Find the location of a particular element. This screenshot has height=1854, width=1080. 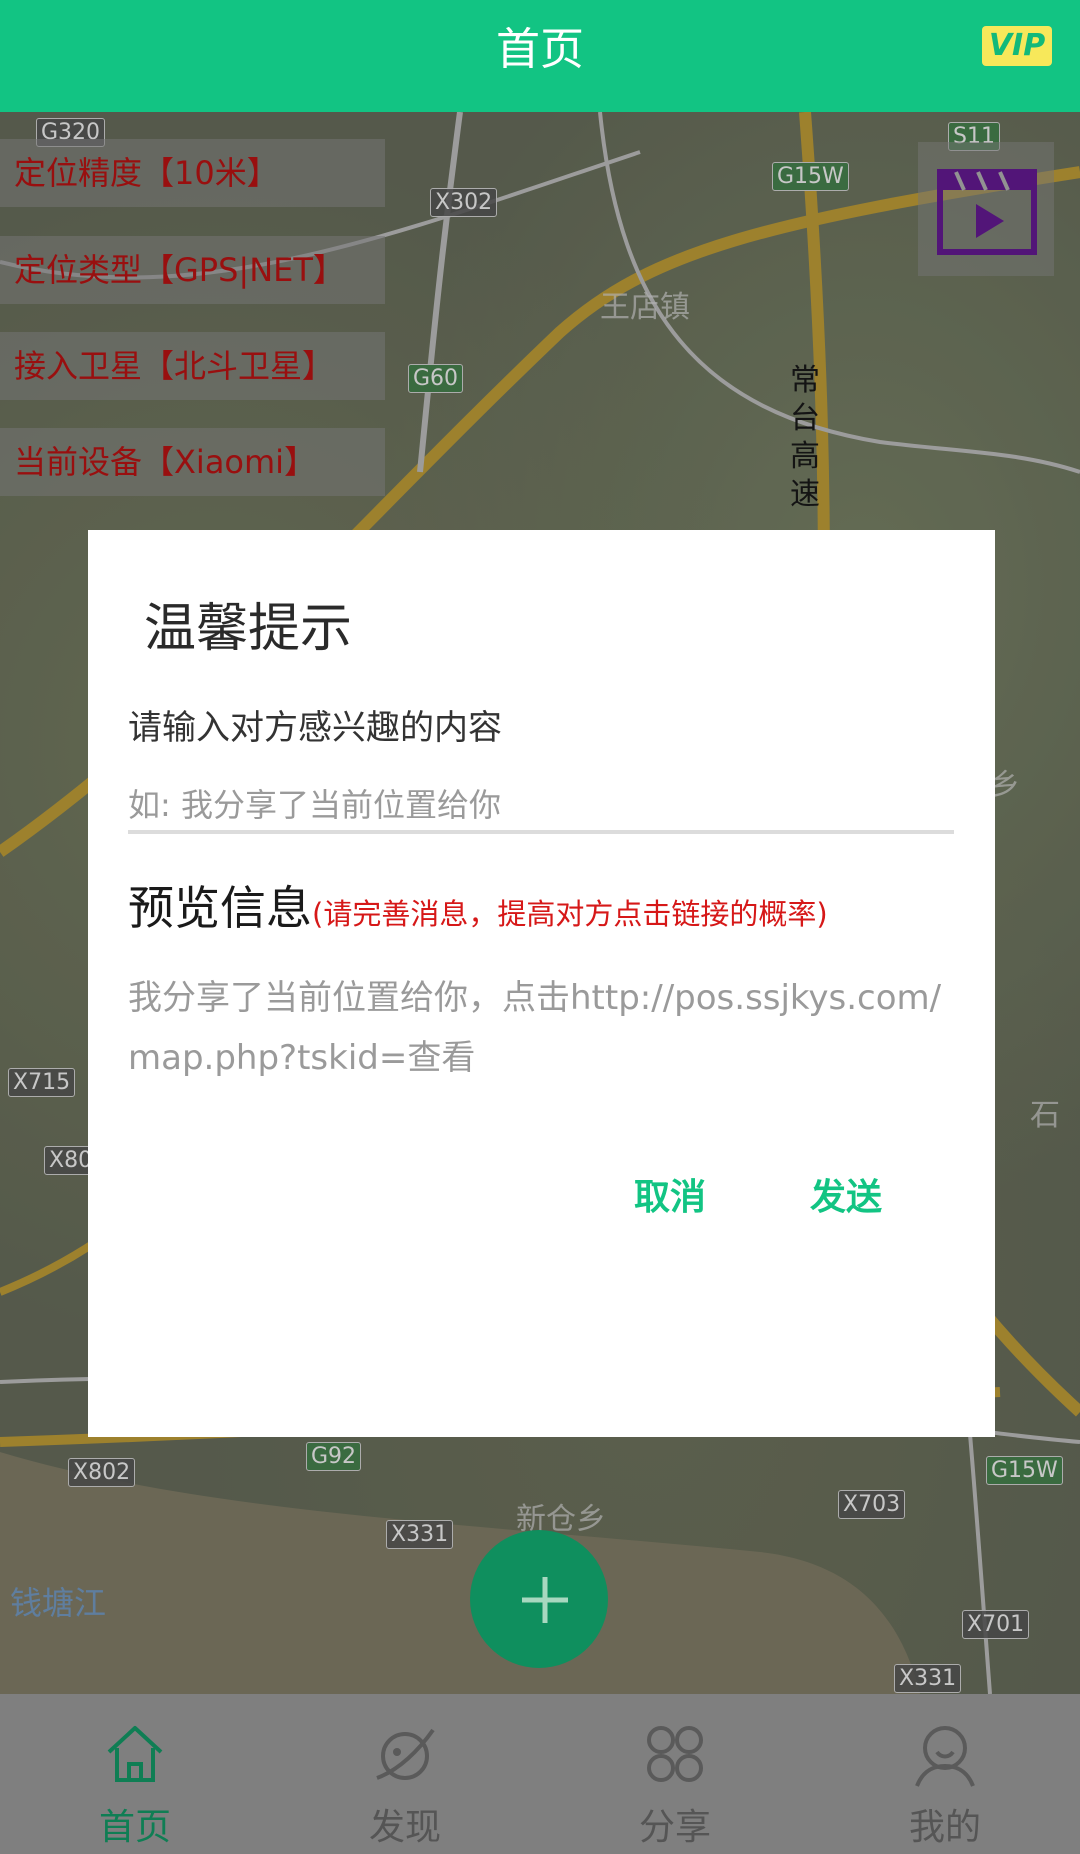

road-label: G60 is located at coordinates (436, 378).